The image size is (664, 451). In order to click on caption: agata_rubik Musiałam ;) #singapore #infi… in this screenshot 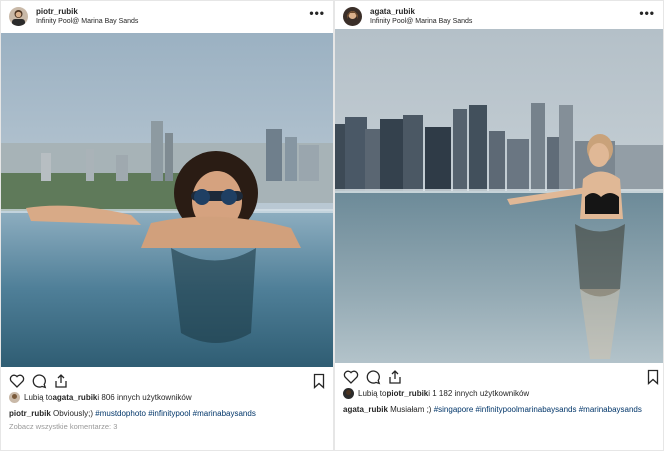, I will do `click(492, 409)`.